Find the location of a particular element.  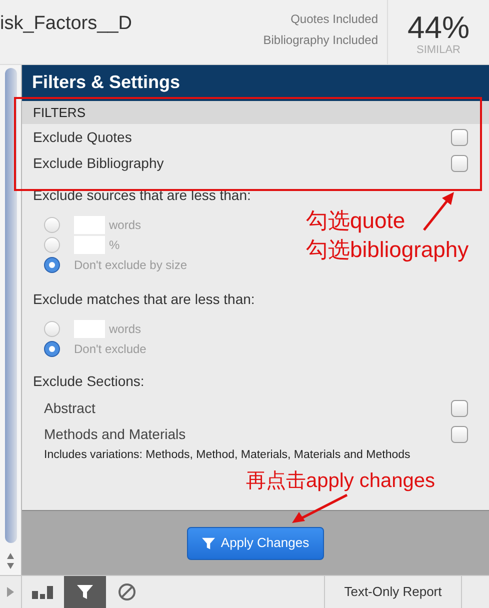

section-heading: FILTERS is located at coordinates (59, 113).